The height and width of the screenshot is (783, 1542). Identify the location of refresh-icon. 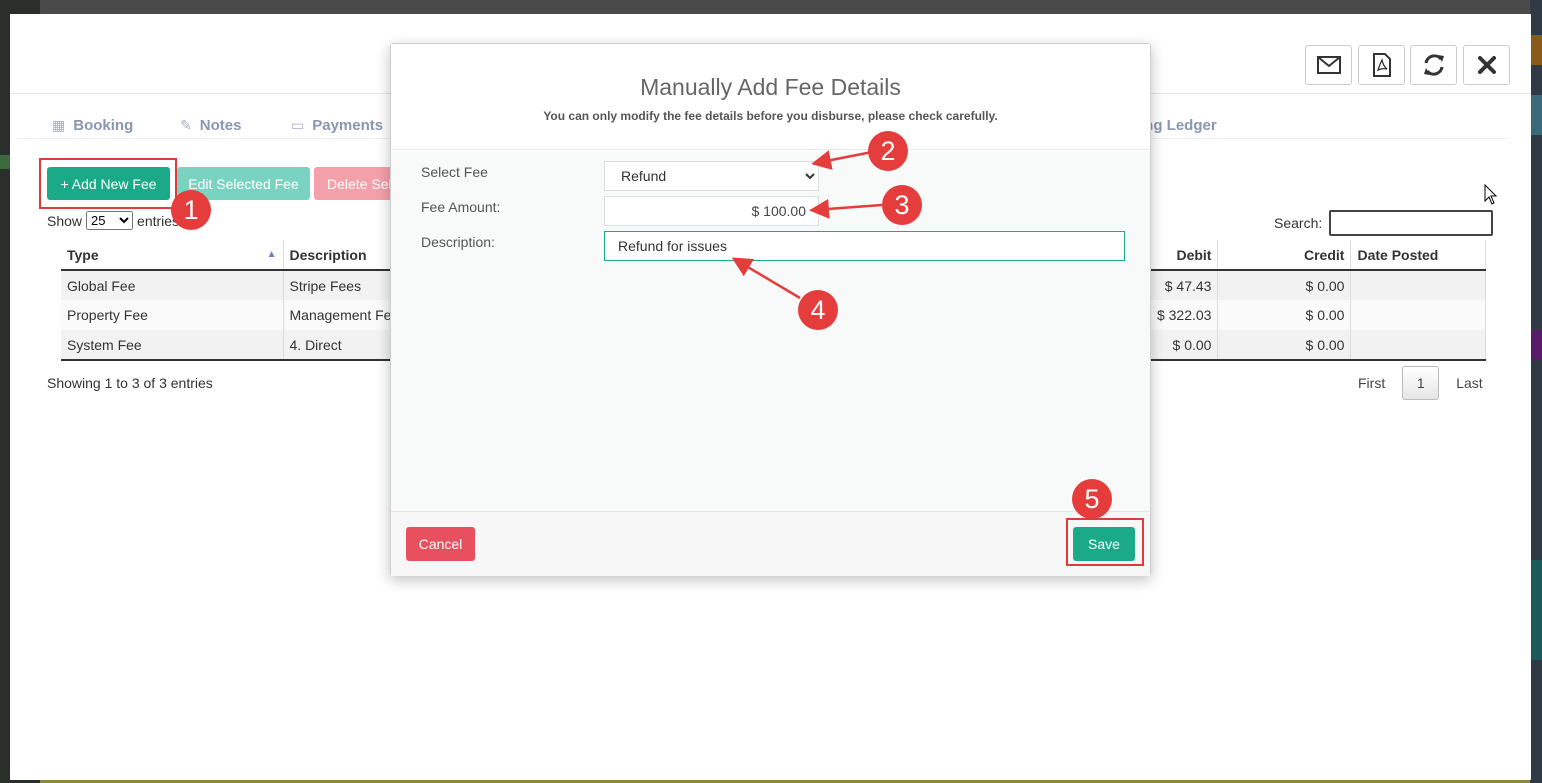
(1433, 65).